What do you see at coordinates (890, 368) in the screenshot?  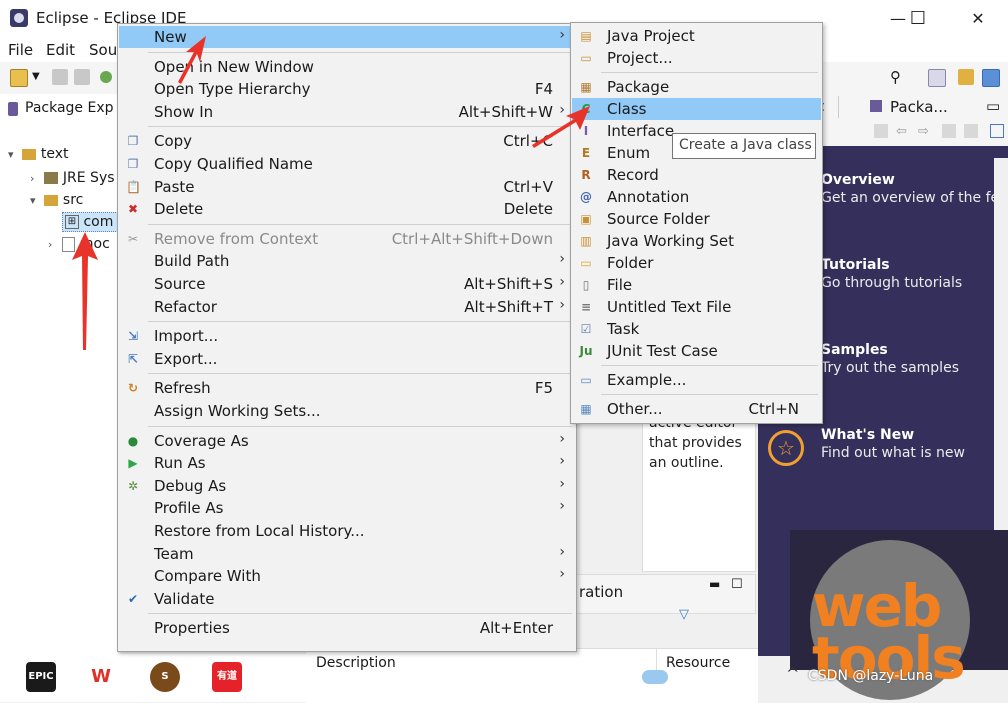 I see `welcome-samples-desc: Try out the samples` at bounding box center [890, 368].